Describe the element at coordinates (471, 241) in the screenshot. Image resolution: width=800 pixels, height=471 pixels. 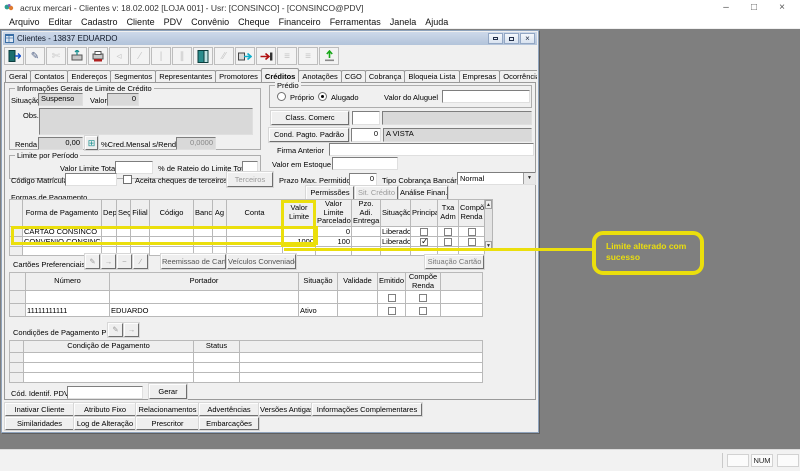
I see `fp-row2-compoe-checkbox` at that location.